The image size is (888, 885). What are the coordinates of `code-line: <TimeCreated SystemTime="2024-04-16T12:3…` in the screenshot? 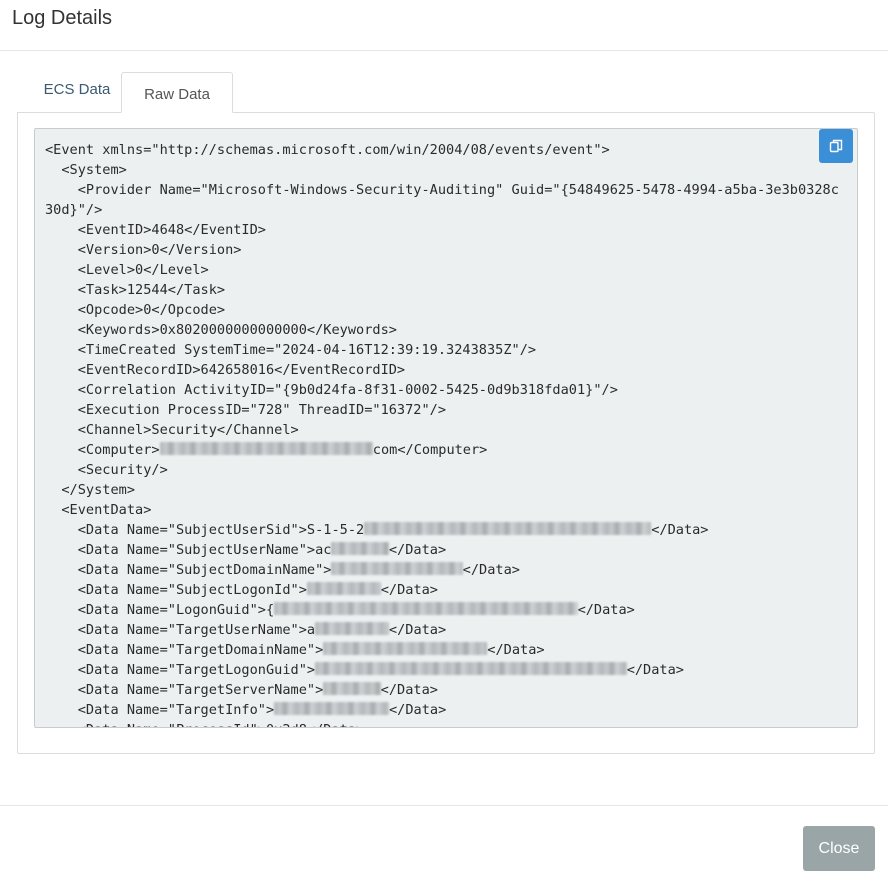 It's located at (290, 350).